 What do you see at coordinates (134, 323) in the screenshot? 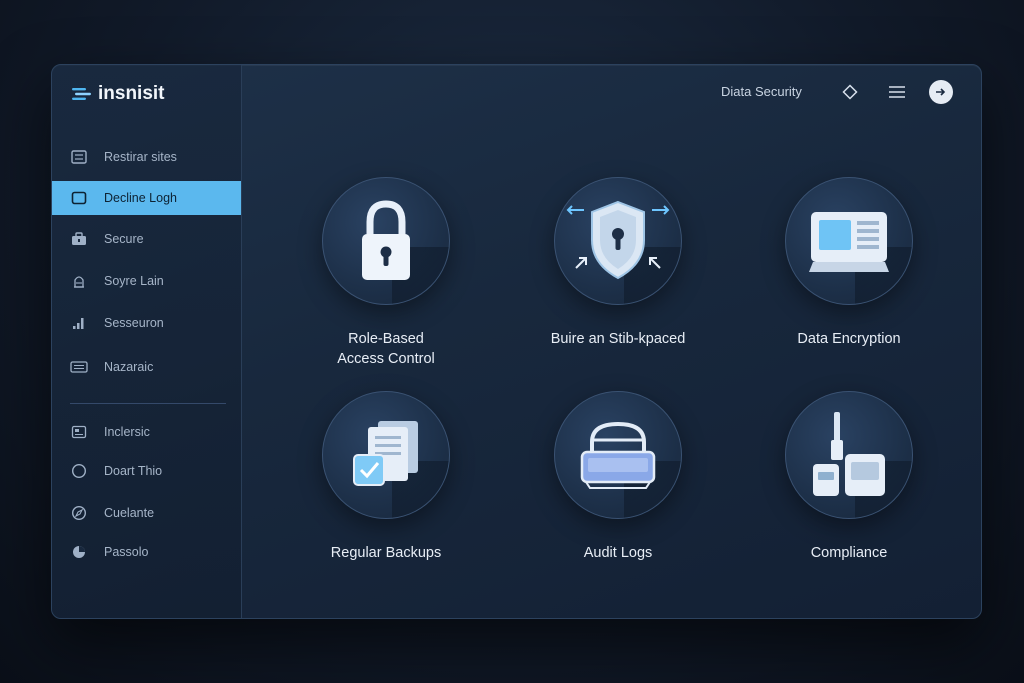
I see `sidebar-item-label: Sesseuron` at bounding box center [134, 323].